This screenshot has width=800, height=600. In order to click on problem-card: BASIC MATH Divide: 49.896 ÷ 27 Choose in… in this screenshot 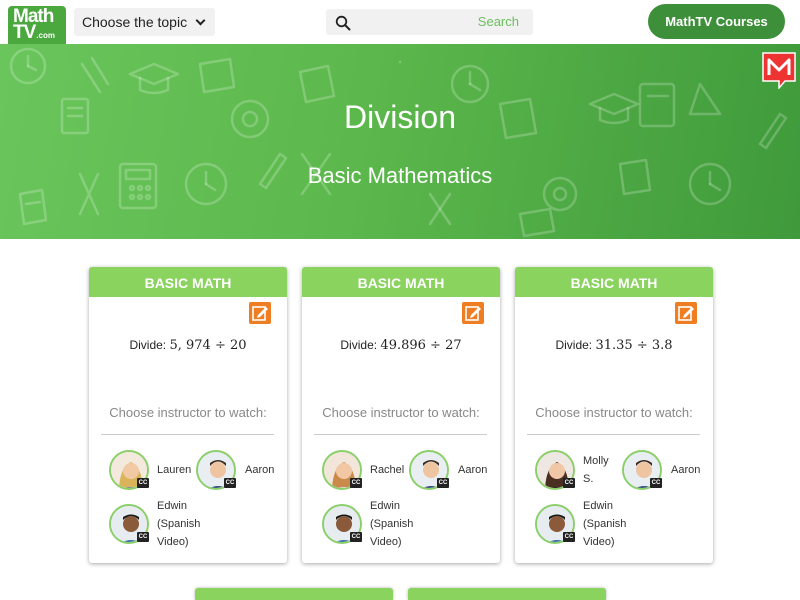, I will do `click(401, 415)`.